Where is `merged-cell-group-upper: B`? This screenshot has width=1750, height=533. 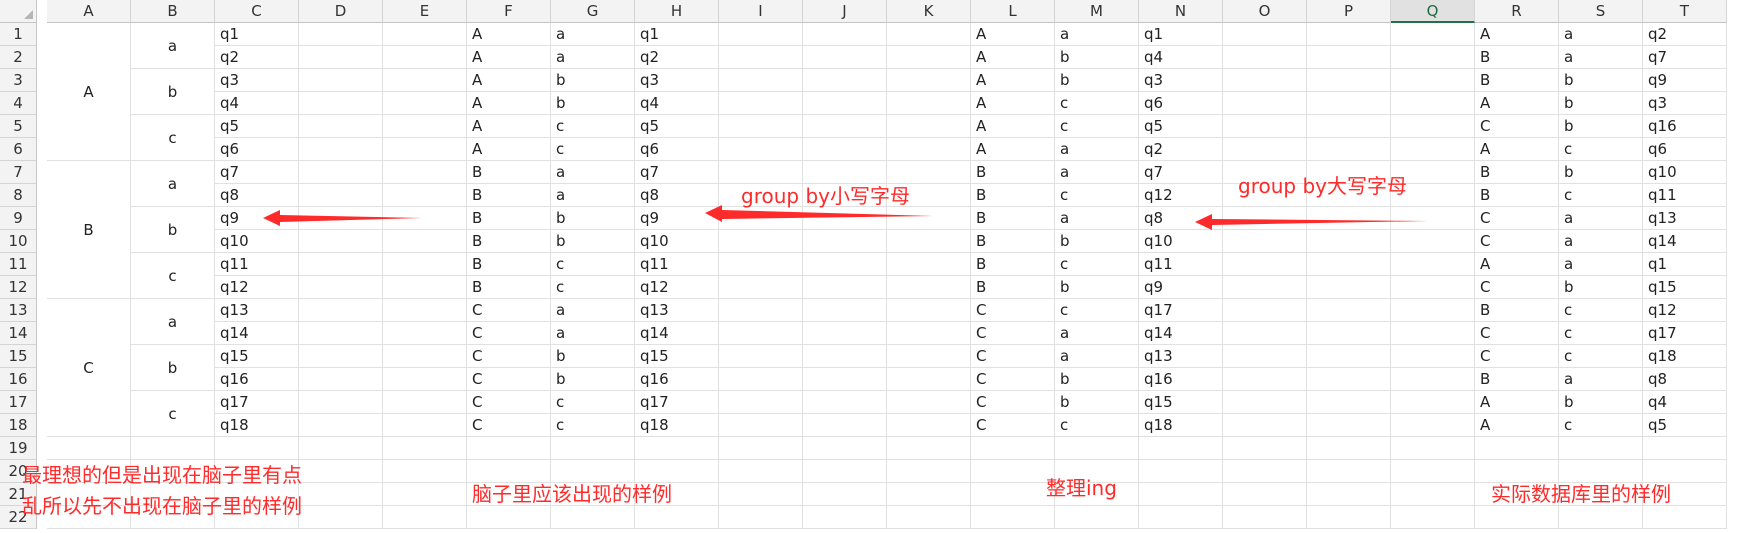
merged-cell-group-upper: B is located at coordinates (89, 230).